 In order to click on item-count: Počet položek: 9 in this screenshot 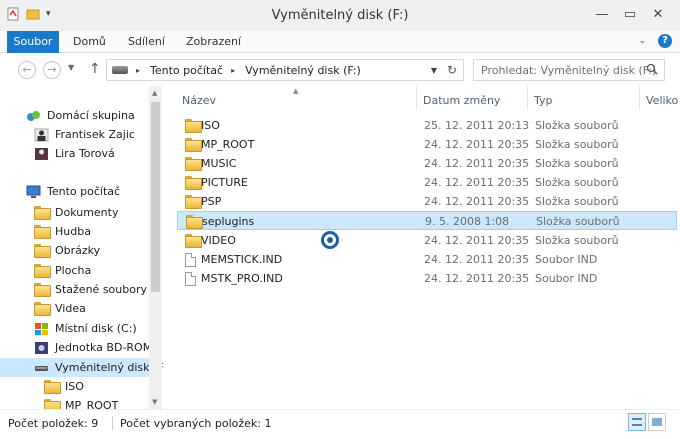, I will do `click(53, 423)`.